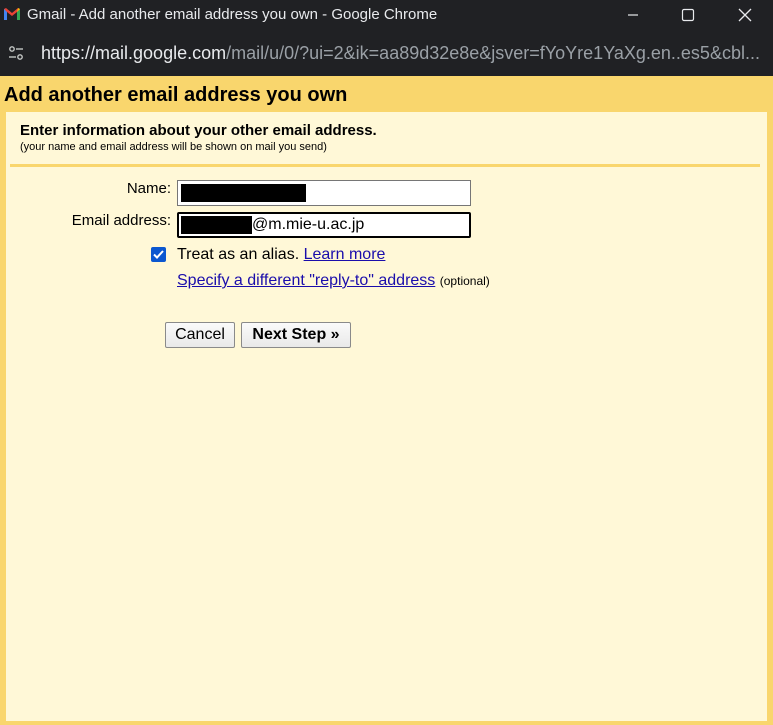 The height and width of the screenshot is (725, 773). I want to click on alias-checkbox, so click(158, 254).